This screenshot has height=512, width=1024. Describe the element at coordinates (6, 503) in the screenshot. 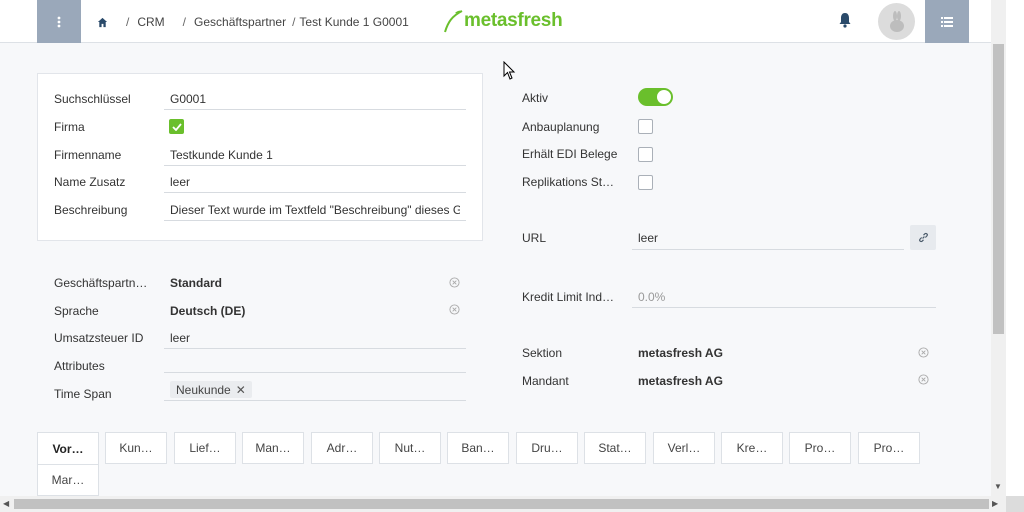

I see `scroll-left-icon: ◀` at that location.